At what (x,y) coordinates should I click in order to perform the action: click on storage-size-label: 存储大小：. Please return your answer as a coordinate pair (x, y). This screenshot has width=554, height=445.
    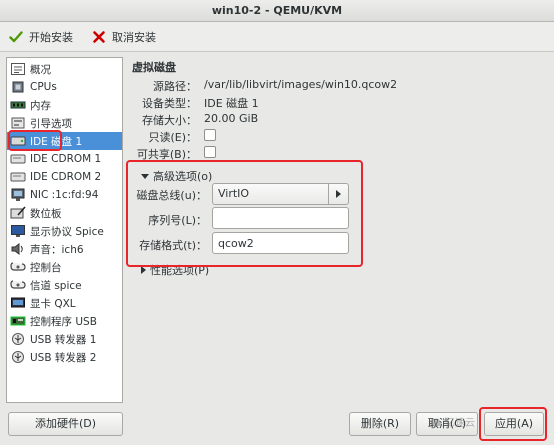
    Looking at the image, I should click on (169, 120).